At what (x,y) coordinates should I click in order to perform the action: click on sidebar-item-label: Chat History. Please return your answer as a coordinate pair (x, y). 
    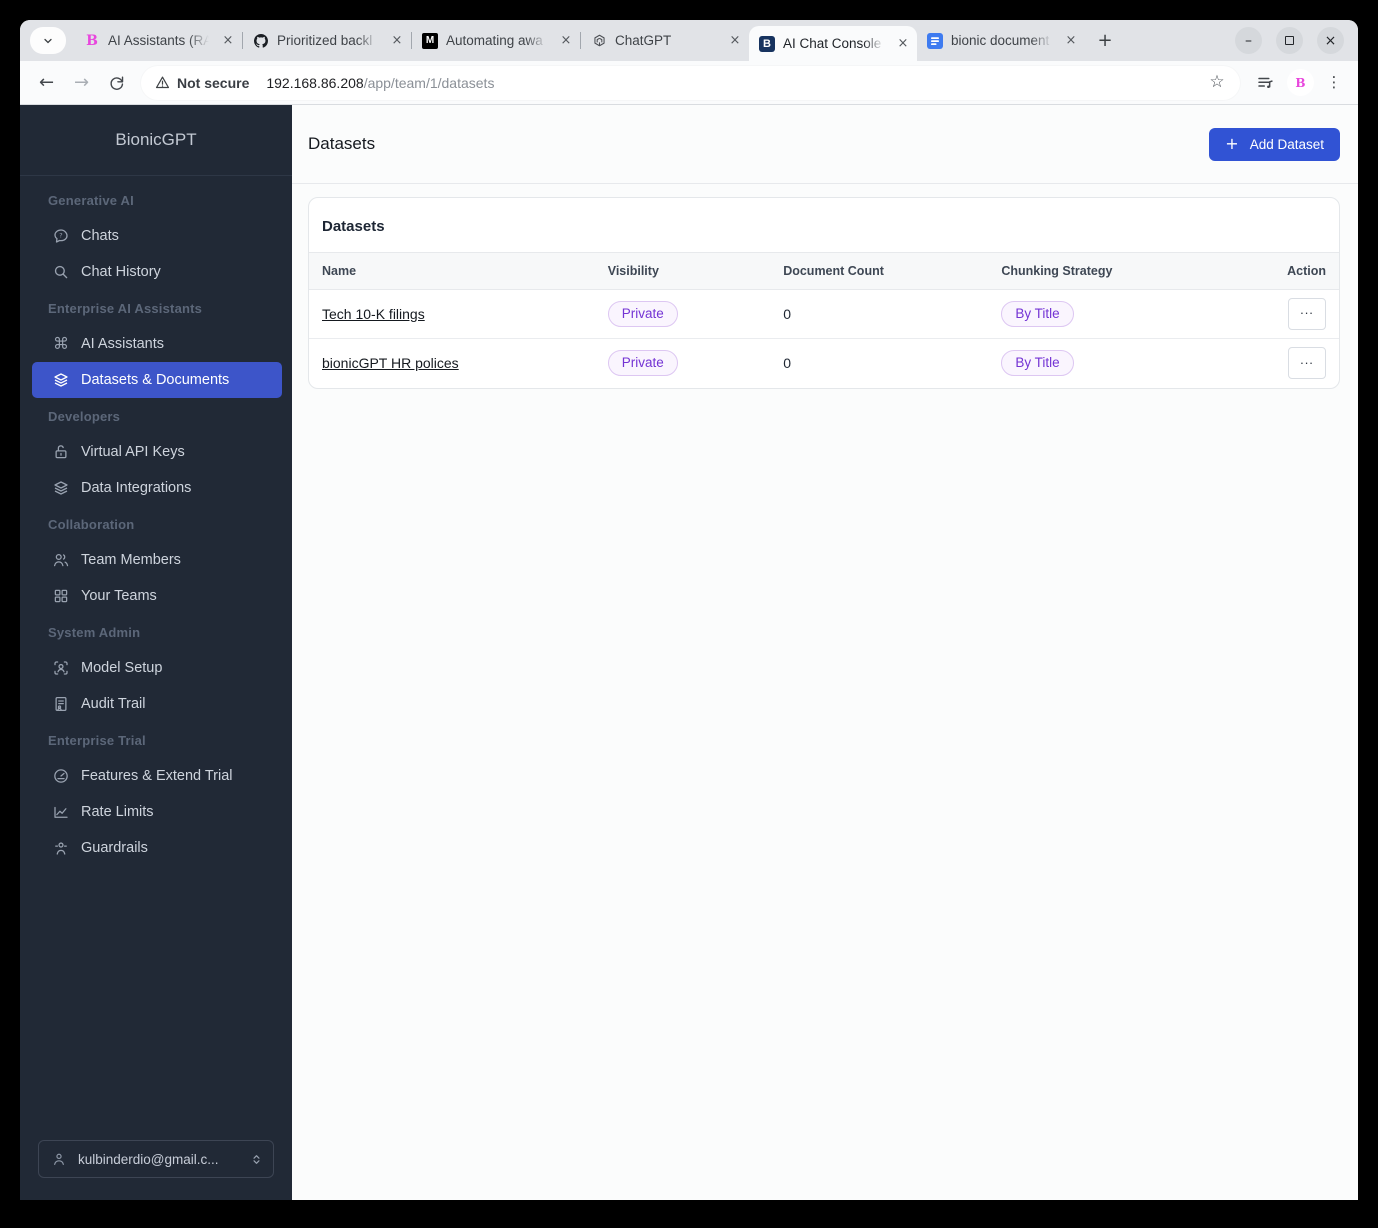
    Looking at the image, I should click on (121, 272).